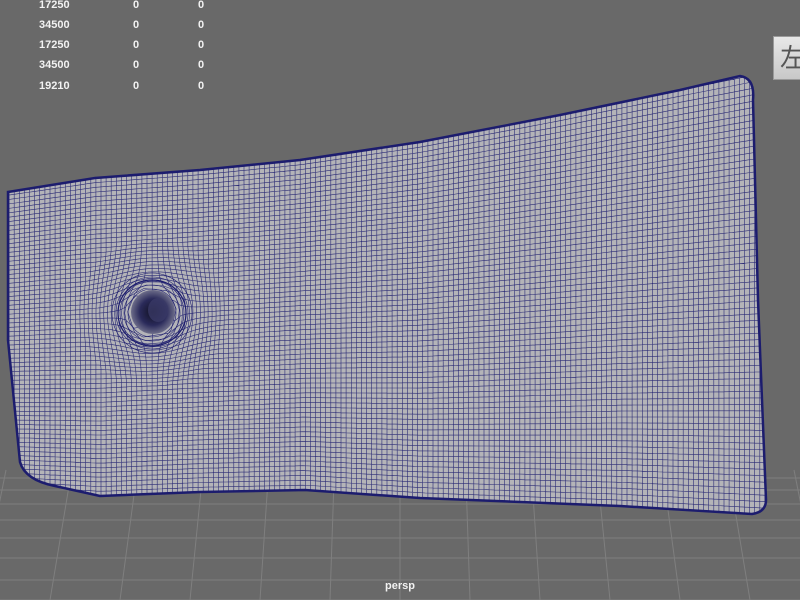 This screenshot has width=800, height=600. What do you see at coordinates (110, 86) in the screenshot?
I see `hud-row: 19210 0 0` at bounding box center [110, 86].